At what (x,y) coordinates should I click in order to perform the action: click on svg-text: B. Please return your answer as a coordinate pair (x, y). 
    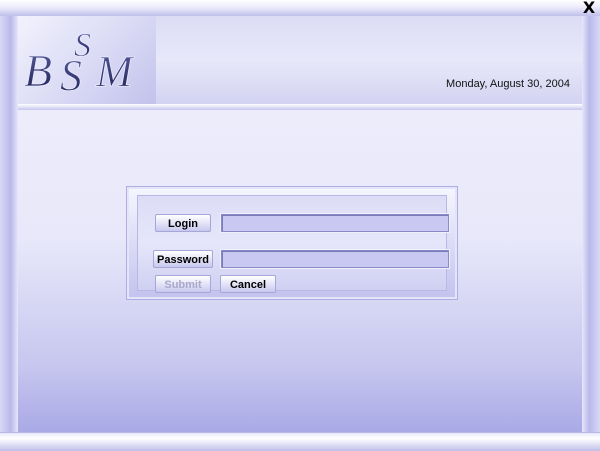
    Looking at the image, I should click on (38, 70).